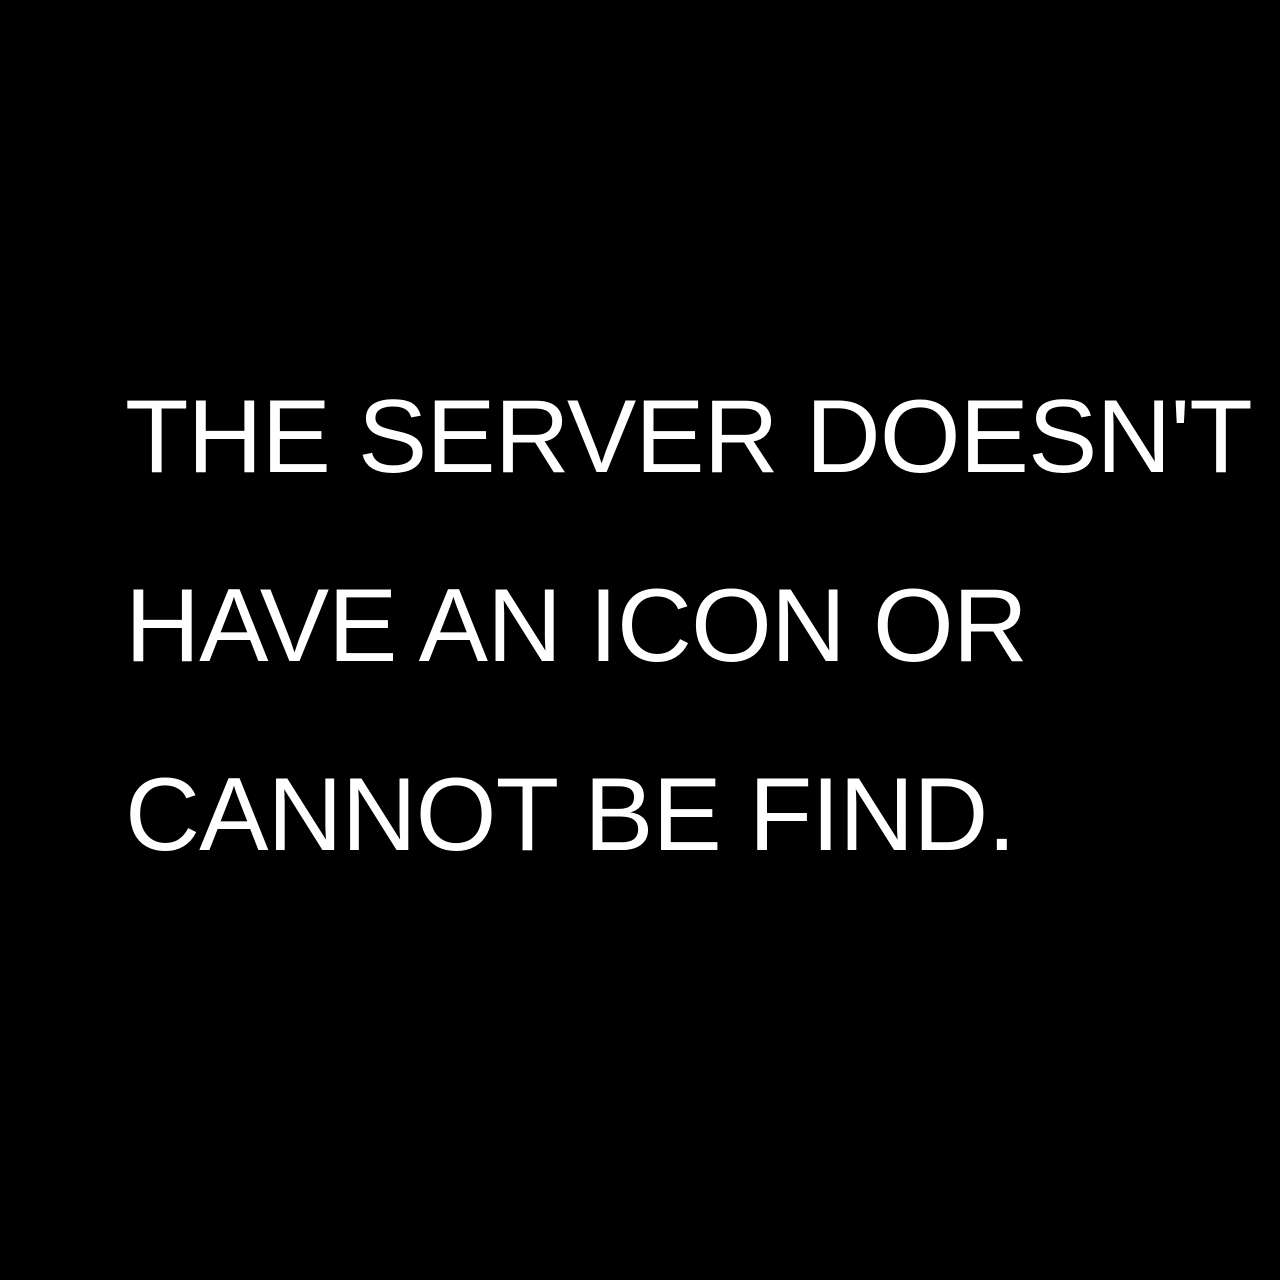 This screenshot has height=1280, width=1280. Describe the element at coordinates (576, 626) in the screenshot. I see `message-line-2: HAVE AN ICON OR` at that location.